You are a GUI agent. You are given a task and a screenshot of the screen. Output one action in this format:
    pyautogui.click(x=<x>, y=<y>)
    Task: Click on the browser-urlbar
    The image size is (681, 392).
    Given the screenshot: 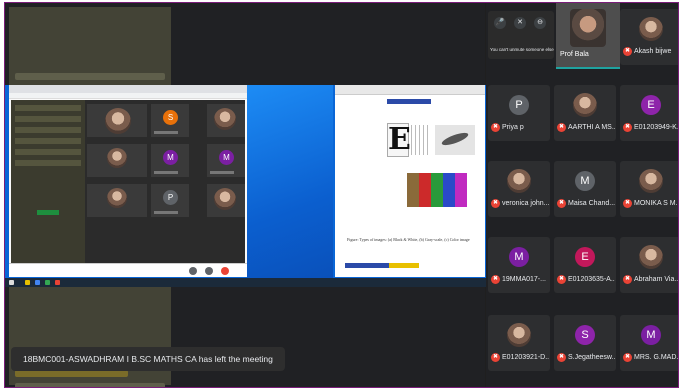 What is the action you would take?
    pyautogui.click(x=128, y=96)
    